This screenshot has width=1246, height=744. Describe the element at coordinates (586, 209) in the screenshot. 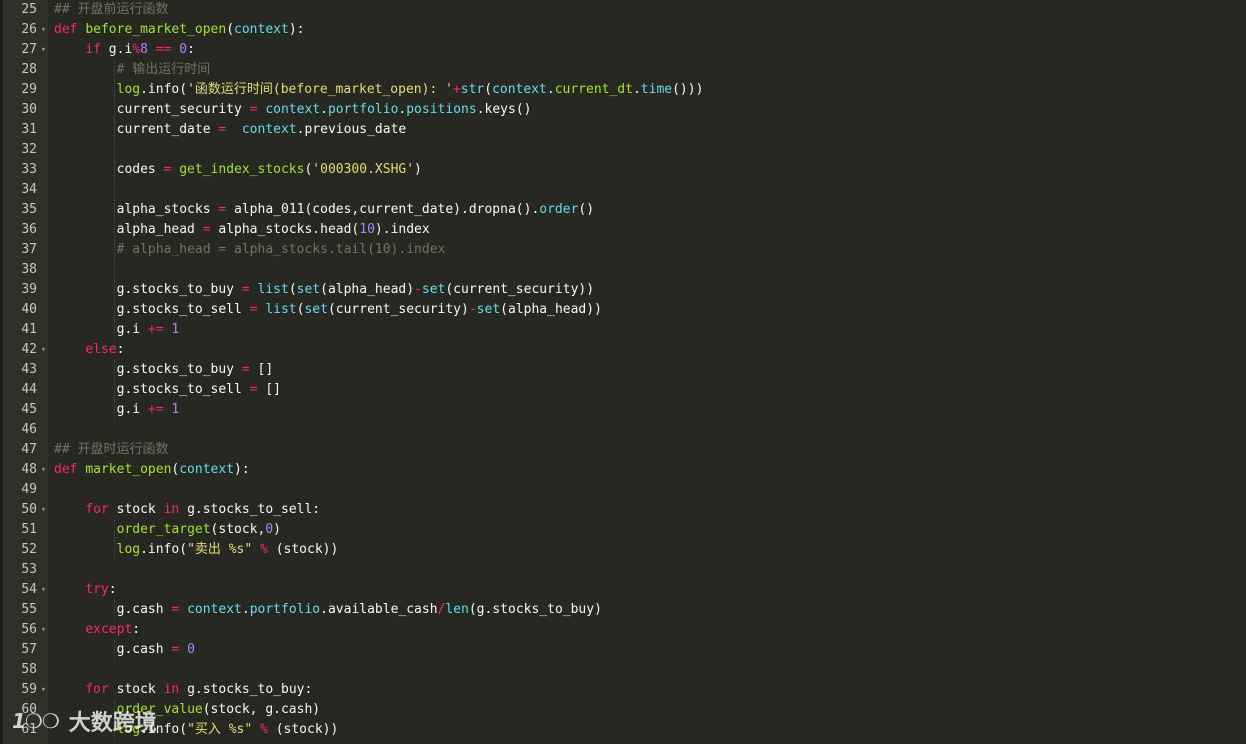

I see `code-token: ()` at that location.